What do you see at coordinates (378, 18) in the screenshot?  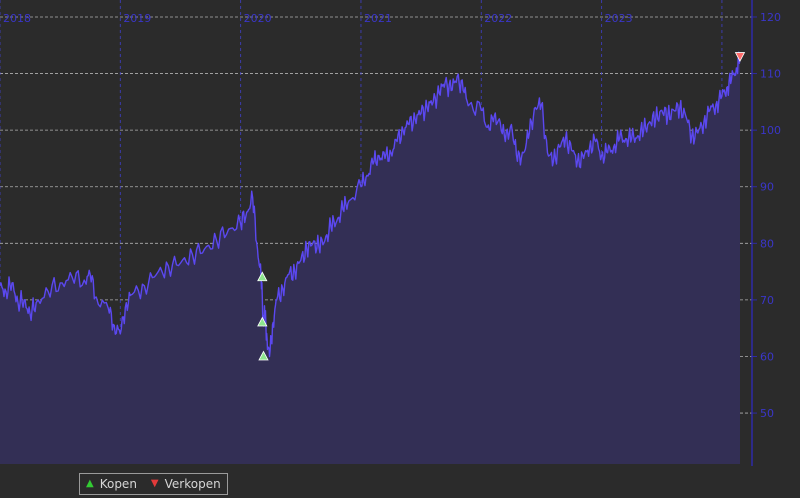 I see `x-tick-label: 2021` at bounding box center [378, 18].